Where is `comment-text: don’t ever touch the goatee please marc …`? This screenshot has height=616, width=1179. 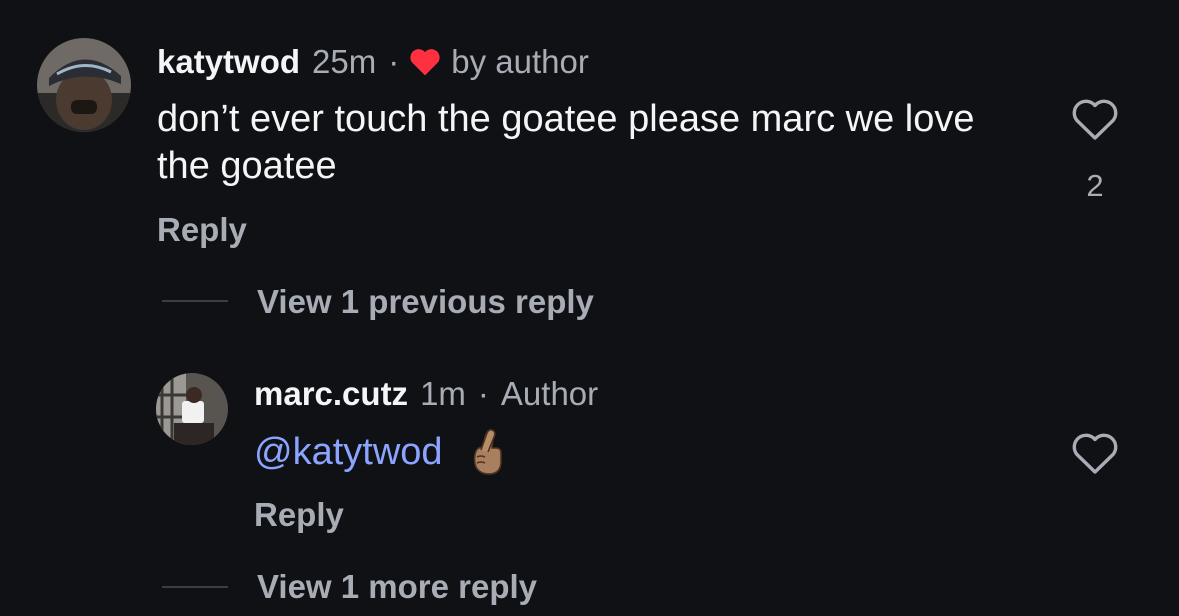
comment-text: don’t ever touch the goatee please marc … is located at coordinates (566, 142).